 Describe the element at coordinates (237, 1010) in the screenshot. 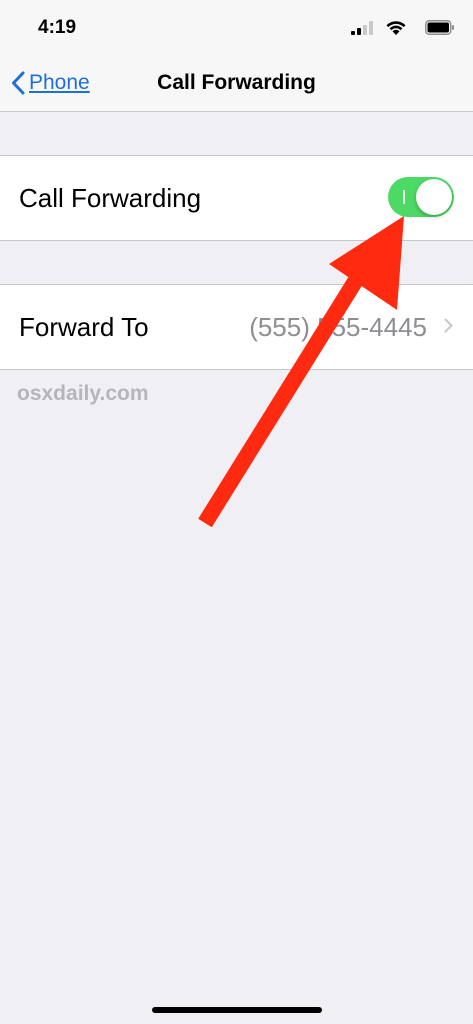

I see `home-indicator` at that location.